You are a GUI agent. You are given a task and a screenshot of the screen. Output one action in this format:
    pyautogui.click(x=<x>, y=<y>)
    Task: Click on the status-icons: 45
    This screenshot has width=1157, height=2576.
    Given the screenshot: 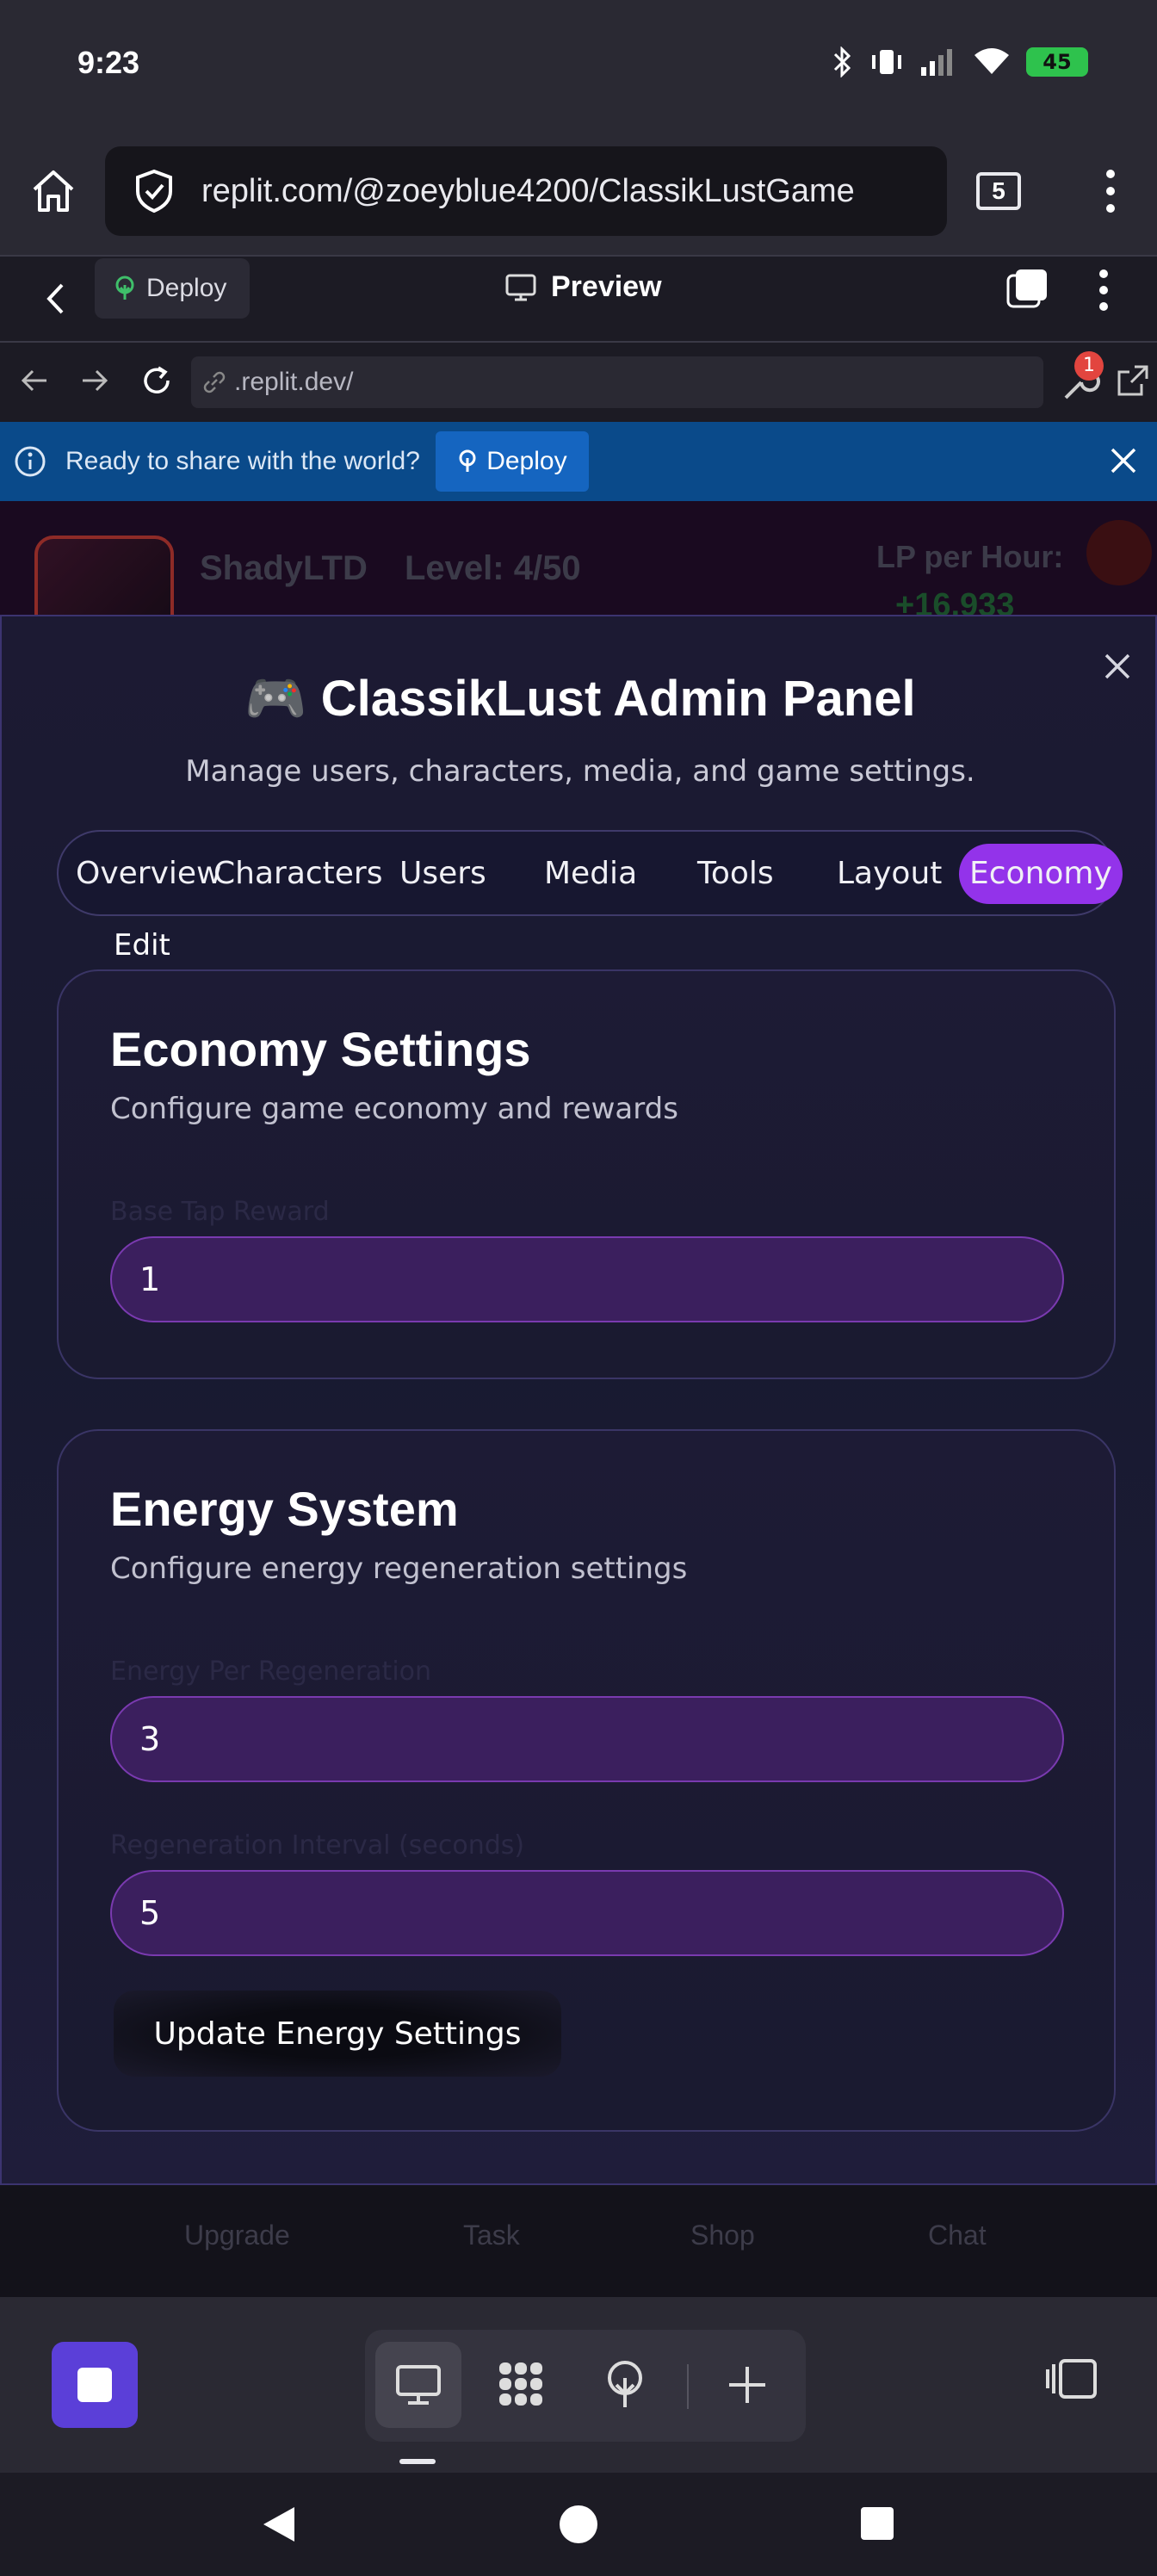 What is the action you would take?
    pyautogui.click(x=960, y=62)
    